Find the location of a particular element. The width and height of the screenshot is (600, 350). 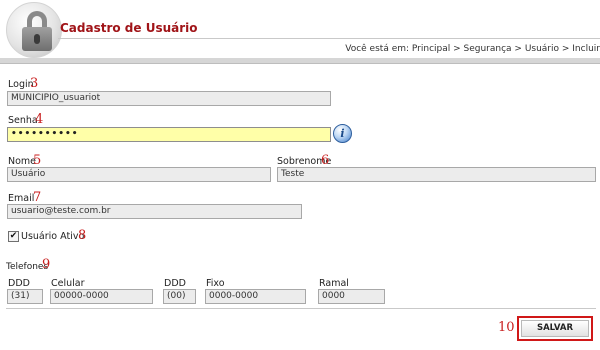

header-bar is located at coordinates (300, 61).